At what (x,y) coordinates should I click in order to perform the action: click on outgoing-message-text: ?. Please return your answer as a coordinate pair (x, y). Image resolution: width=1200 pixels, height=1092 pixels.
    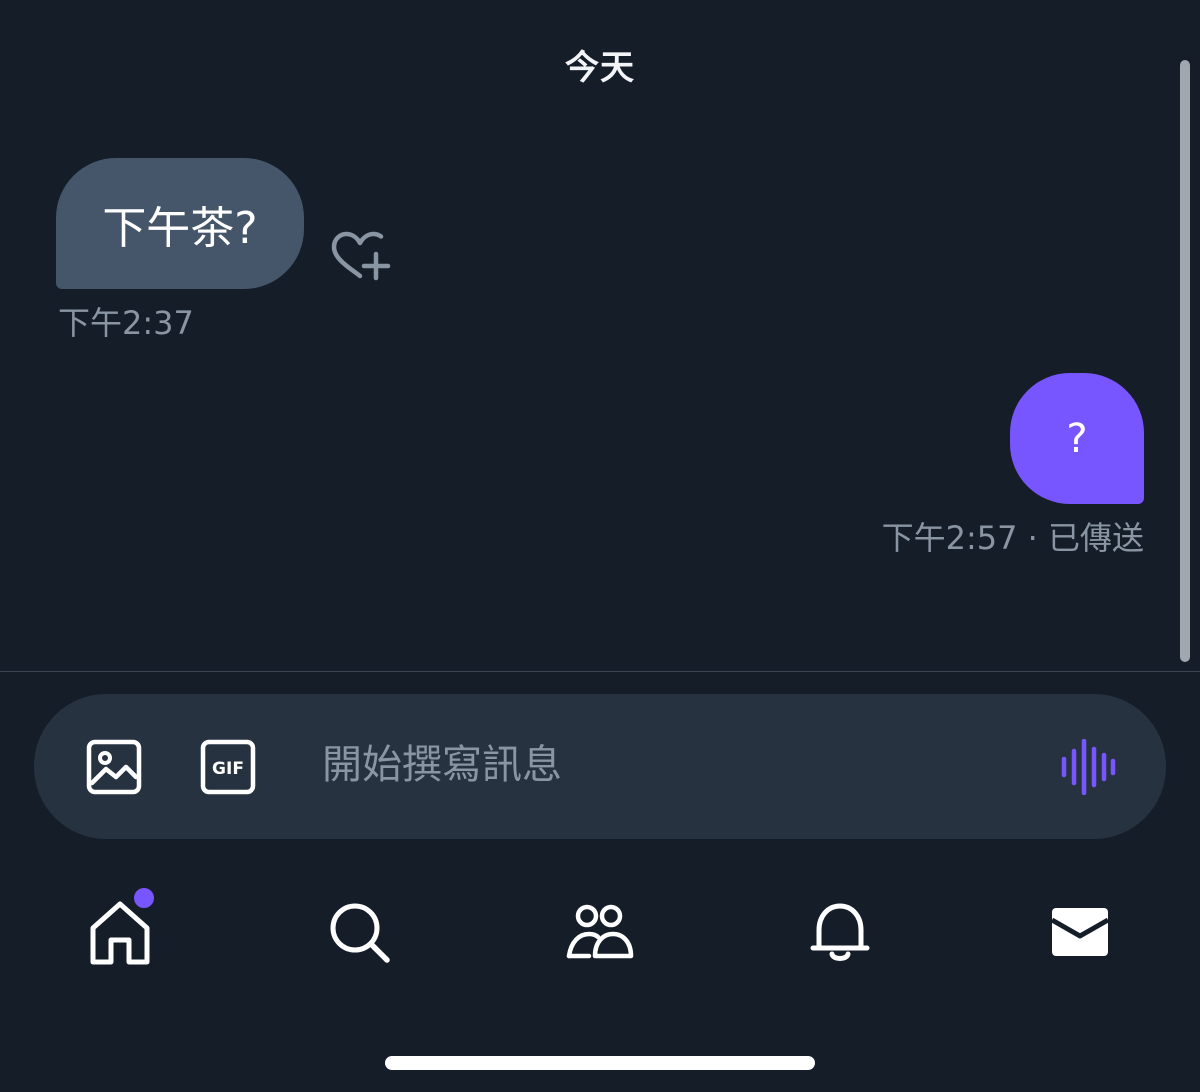
    Looking at the image, I should click on (1077, 438).